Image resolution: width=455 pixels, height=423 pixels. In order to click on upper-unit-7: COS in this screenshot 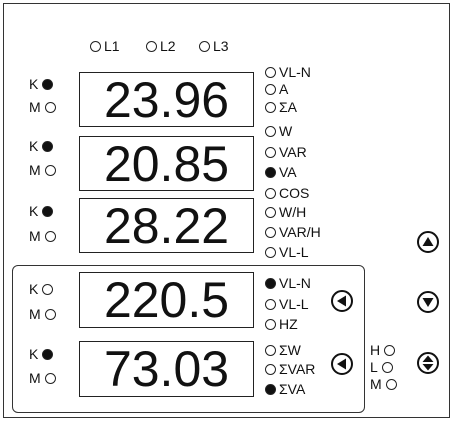, I will do `click(287, 193)`.